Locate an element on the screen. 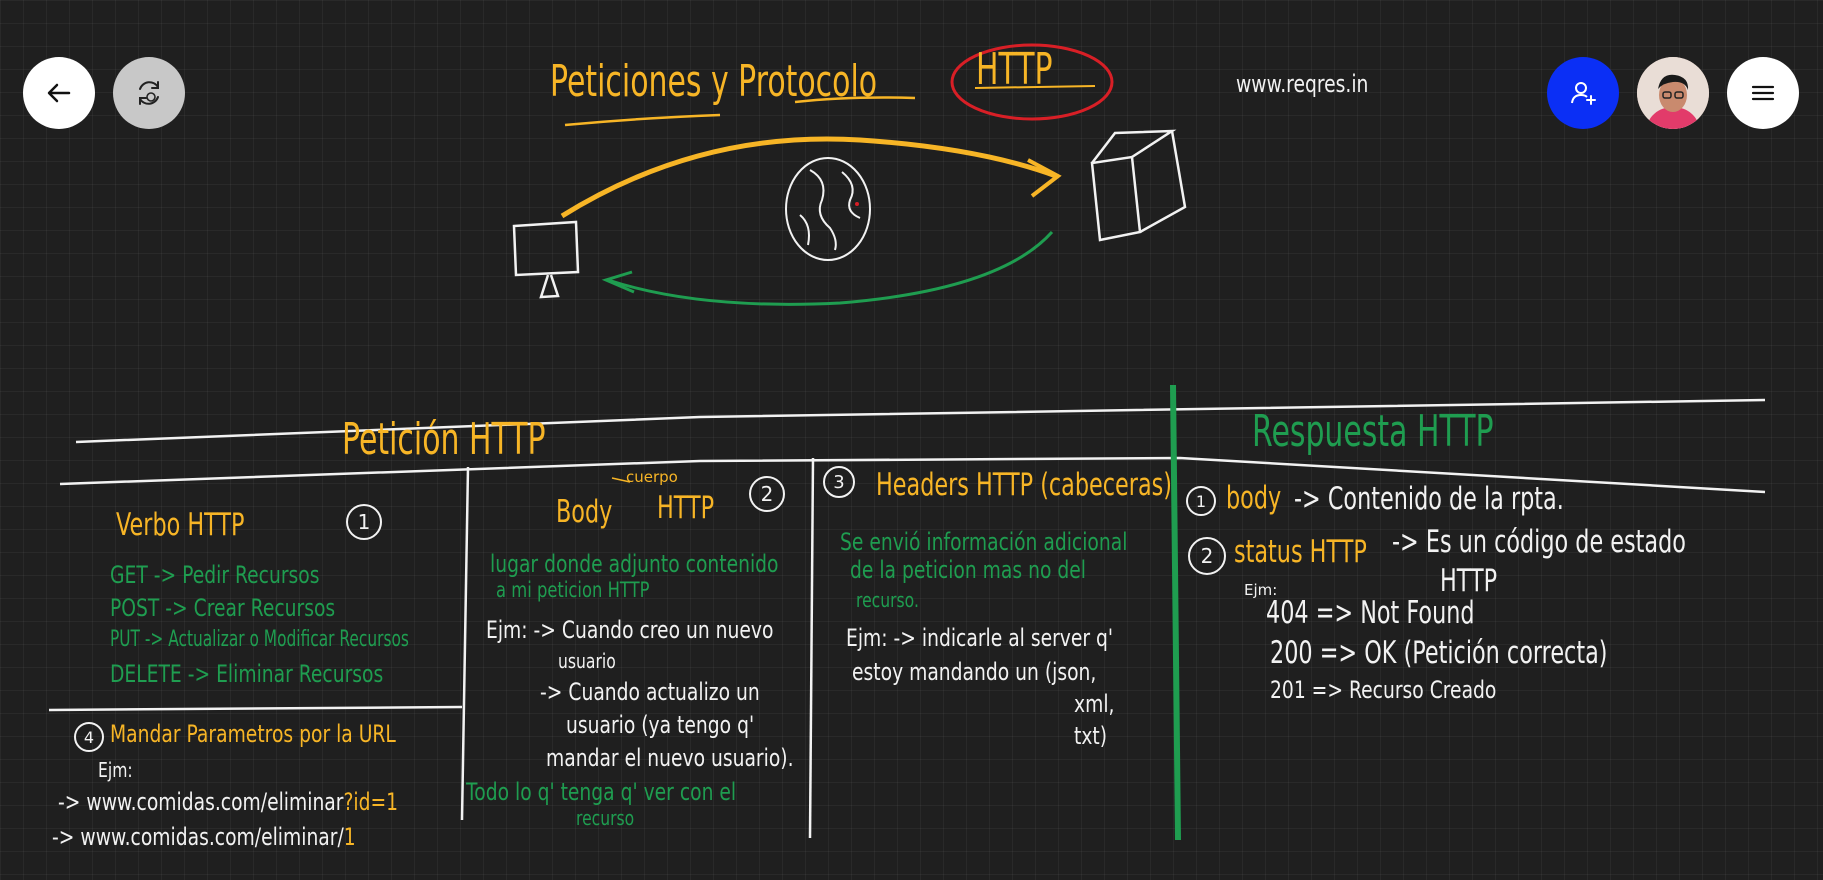 The image size is (1823, 880). status-code-item: 404 => Not Found is located at coordinates (1370, 613).